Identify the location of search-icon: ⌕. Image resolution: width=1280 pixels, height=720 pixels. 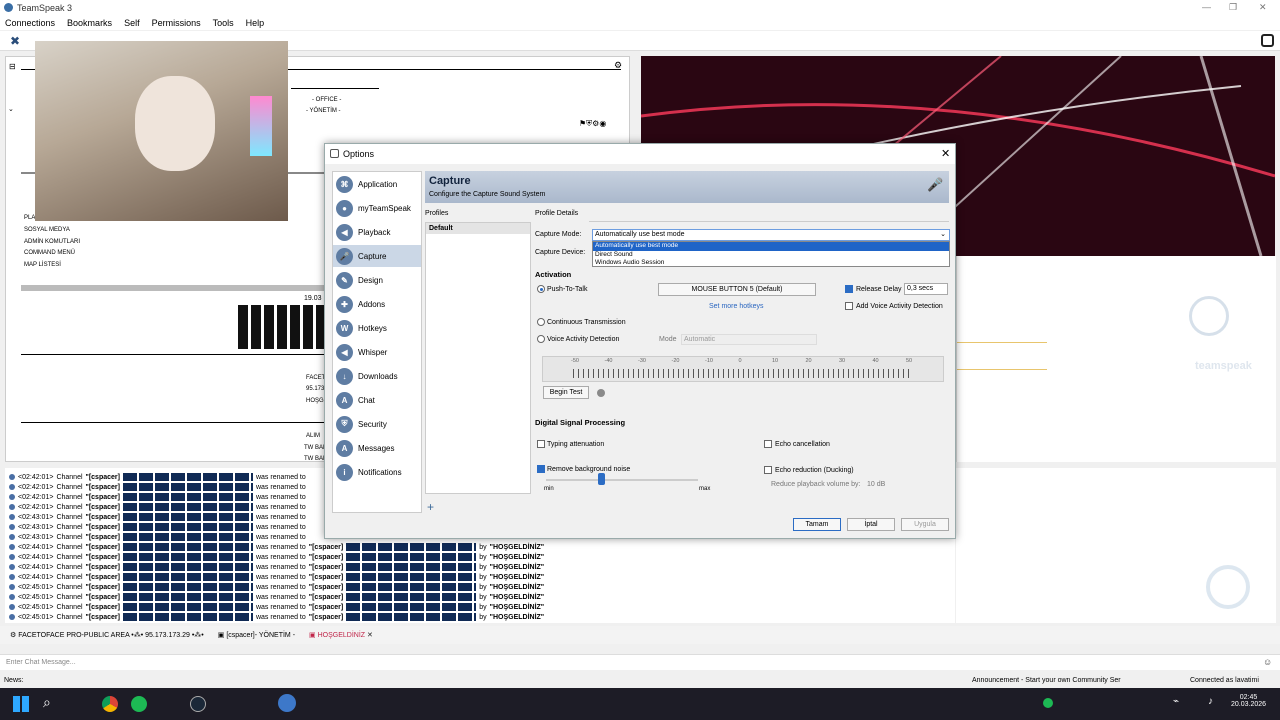
(47, 702).